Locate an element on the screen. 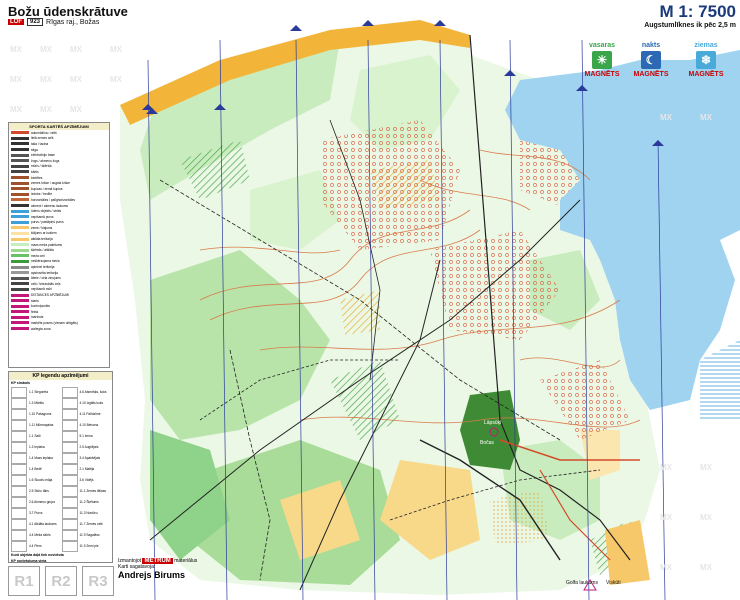  legend-label: nepišamā purvs is located at coordinates (42, 216).